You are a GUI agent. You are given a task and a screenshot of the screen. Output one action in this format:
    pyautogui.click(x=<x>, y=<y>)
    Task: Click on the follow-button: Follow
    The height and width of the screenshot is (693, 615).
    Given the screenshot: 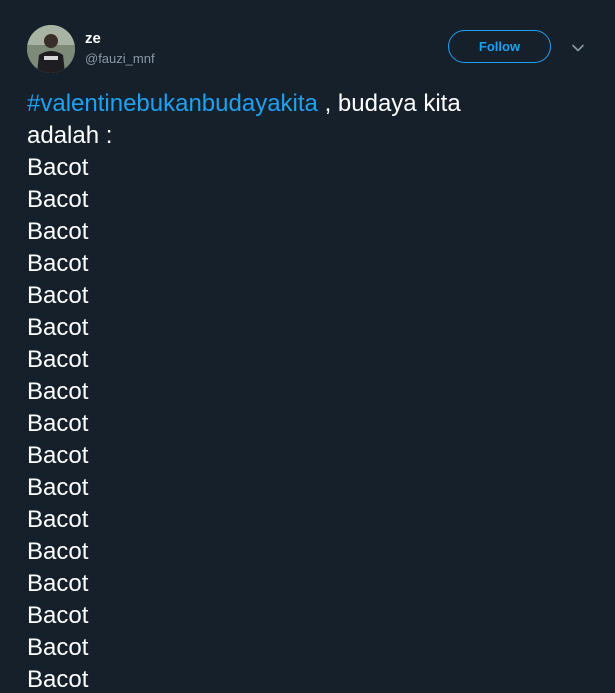 What is the action you would take?
    pyautogui.click(x=499, y=46)
    